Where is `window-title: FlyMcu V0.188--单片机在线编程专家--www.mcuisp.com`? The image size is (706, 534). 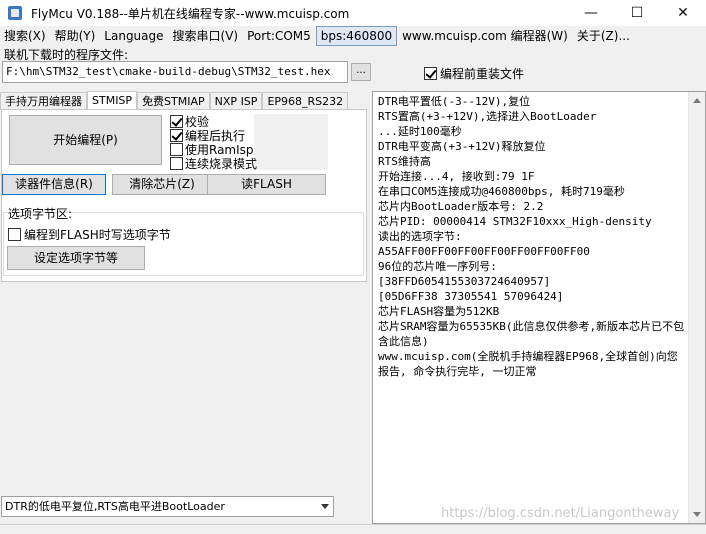
window-title: FlyMcu V0.188--单片机在线编程专家--www.mcuisp.com is located at coordinates (190, 13).